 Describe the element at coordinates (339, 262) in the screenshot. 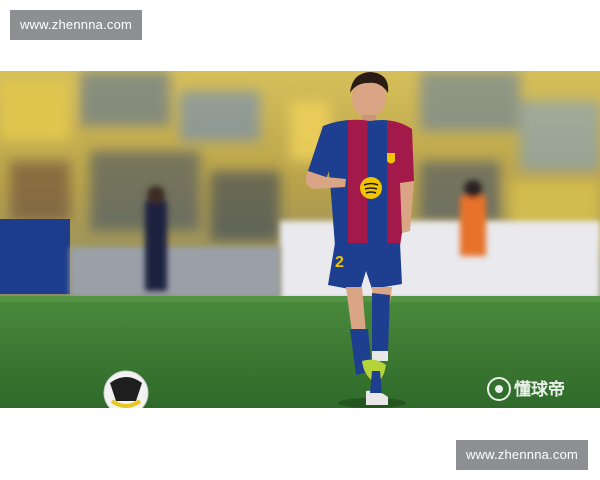

I see `shorts-number: 2` at that location.